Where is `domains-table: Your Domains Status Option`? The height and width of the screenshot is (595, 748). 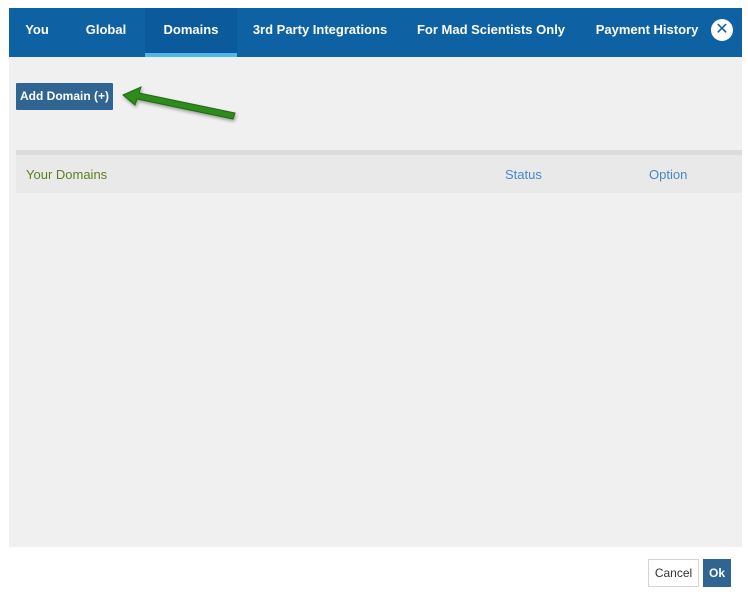 domains-table: Your Domains Status Option is located at coordinates (379, 171).